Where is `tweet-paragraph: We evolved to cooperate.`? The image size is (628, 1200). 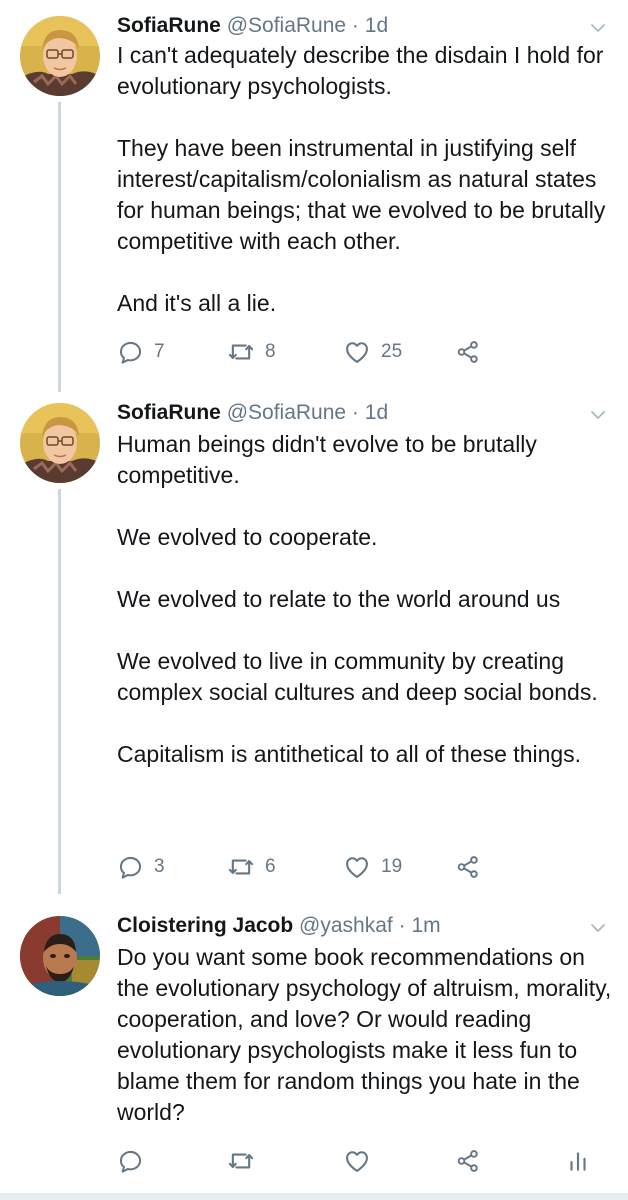 tweet-paragraph: We evolved to cooperate. is located at coordinates (247, 537).